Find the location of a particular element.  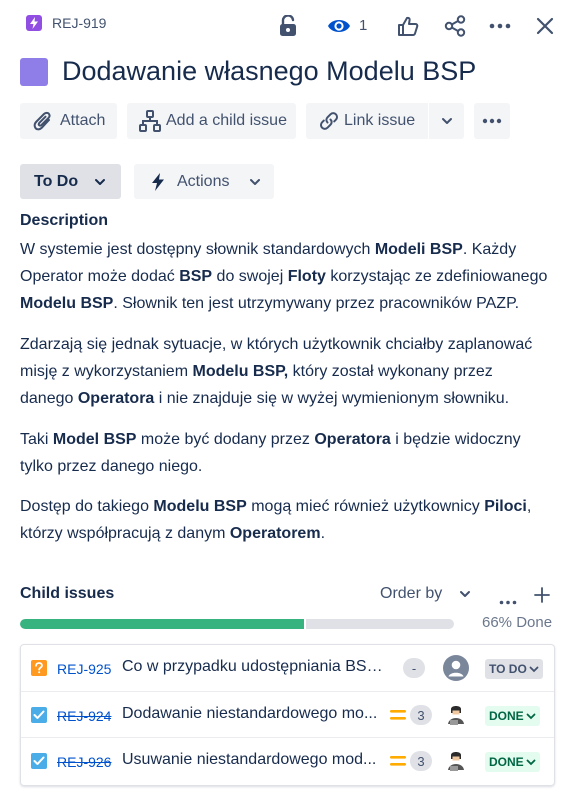

actions-dropdown: Actions is located at coordinates (204, 181).